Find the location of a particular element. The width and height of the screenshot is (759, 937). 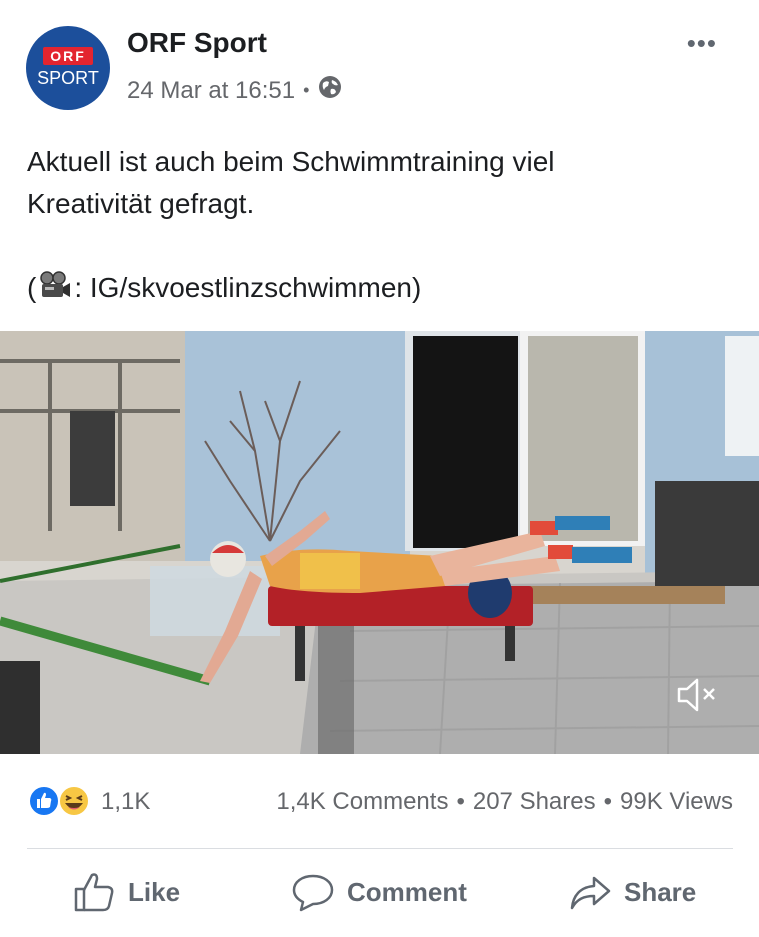

share-arrow-icon is located at coordinates (590, 893).